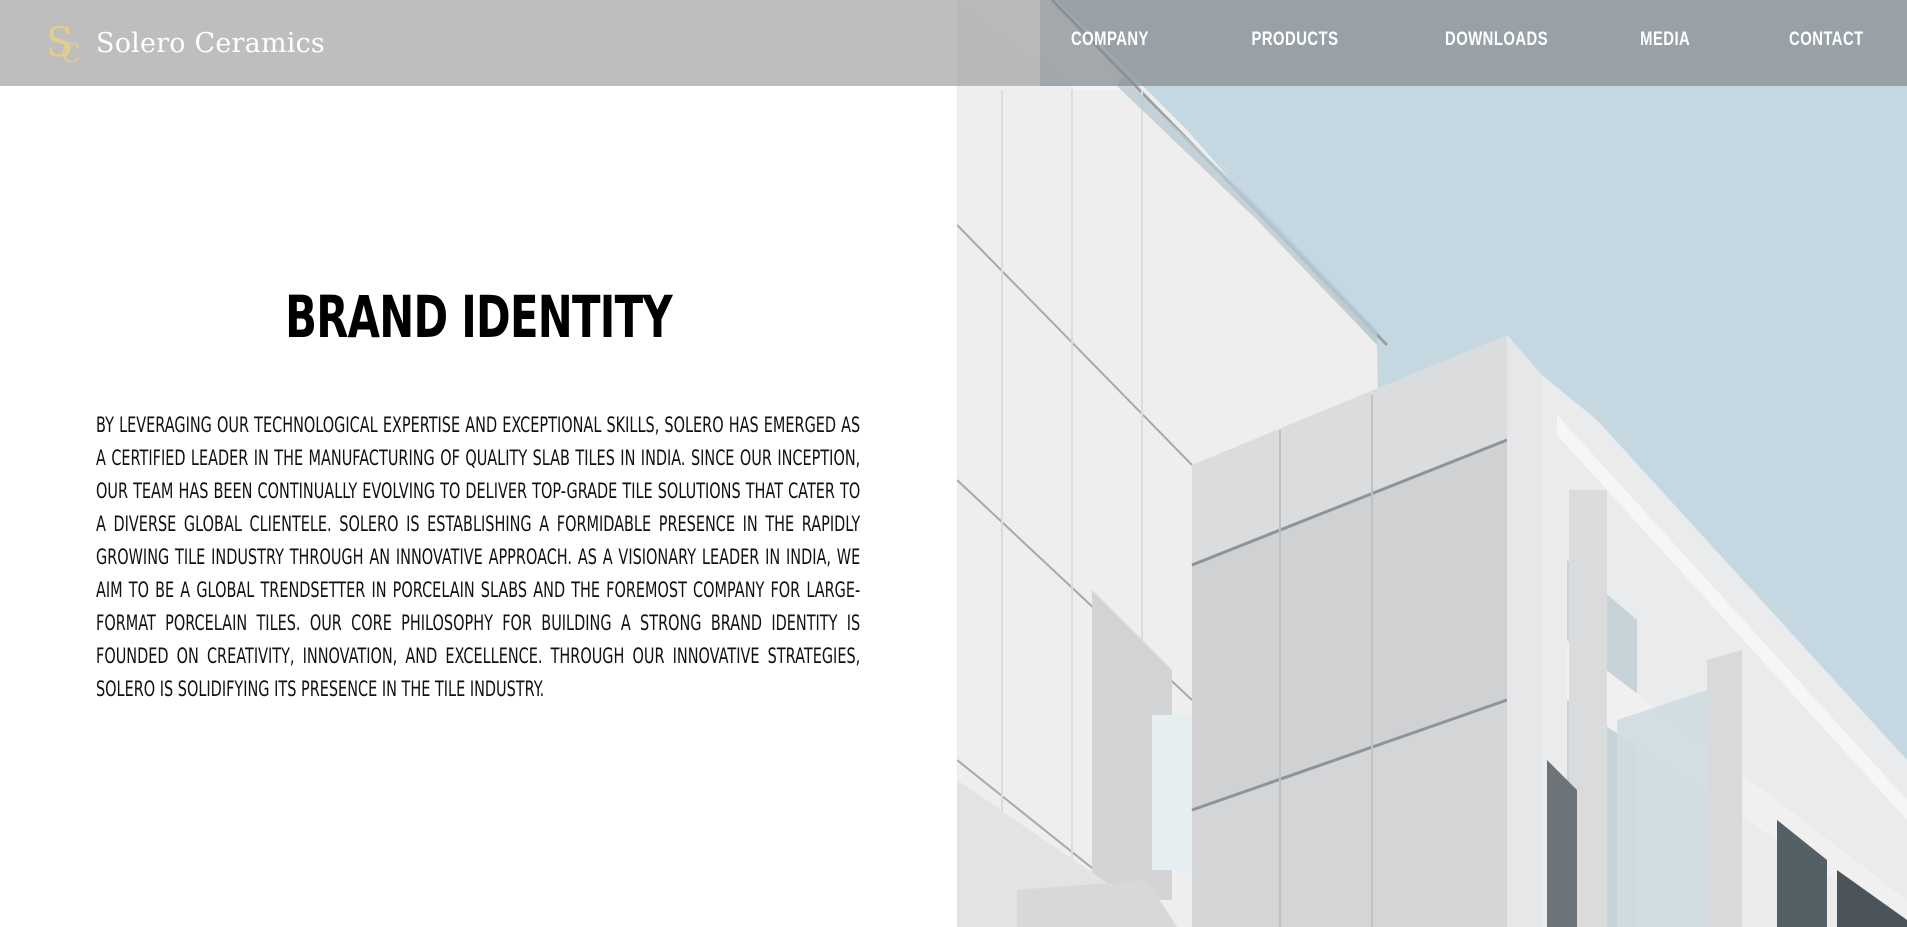  Describe the element at coordinates (1826, 40) in the screenshot. I see `nav-item-contact: CONTACT` at that location.